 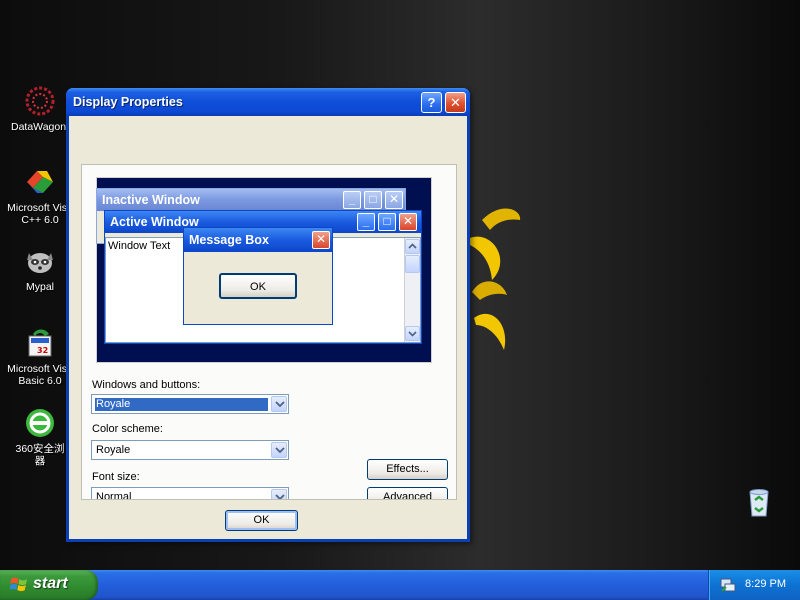 What do you see at coordinates (139, 246) in the screenshot?
I see `preview-window-text: Window Text` at bounding box center [139, 246].